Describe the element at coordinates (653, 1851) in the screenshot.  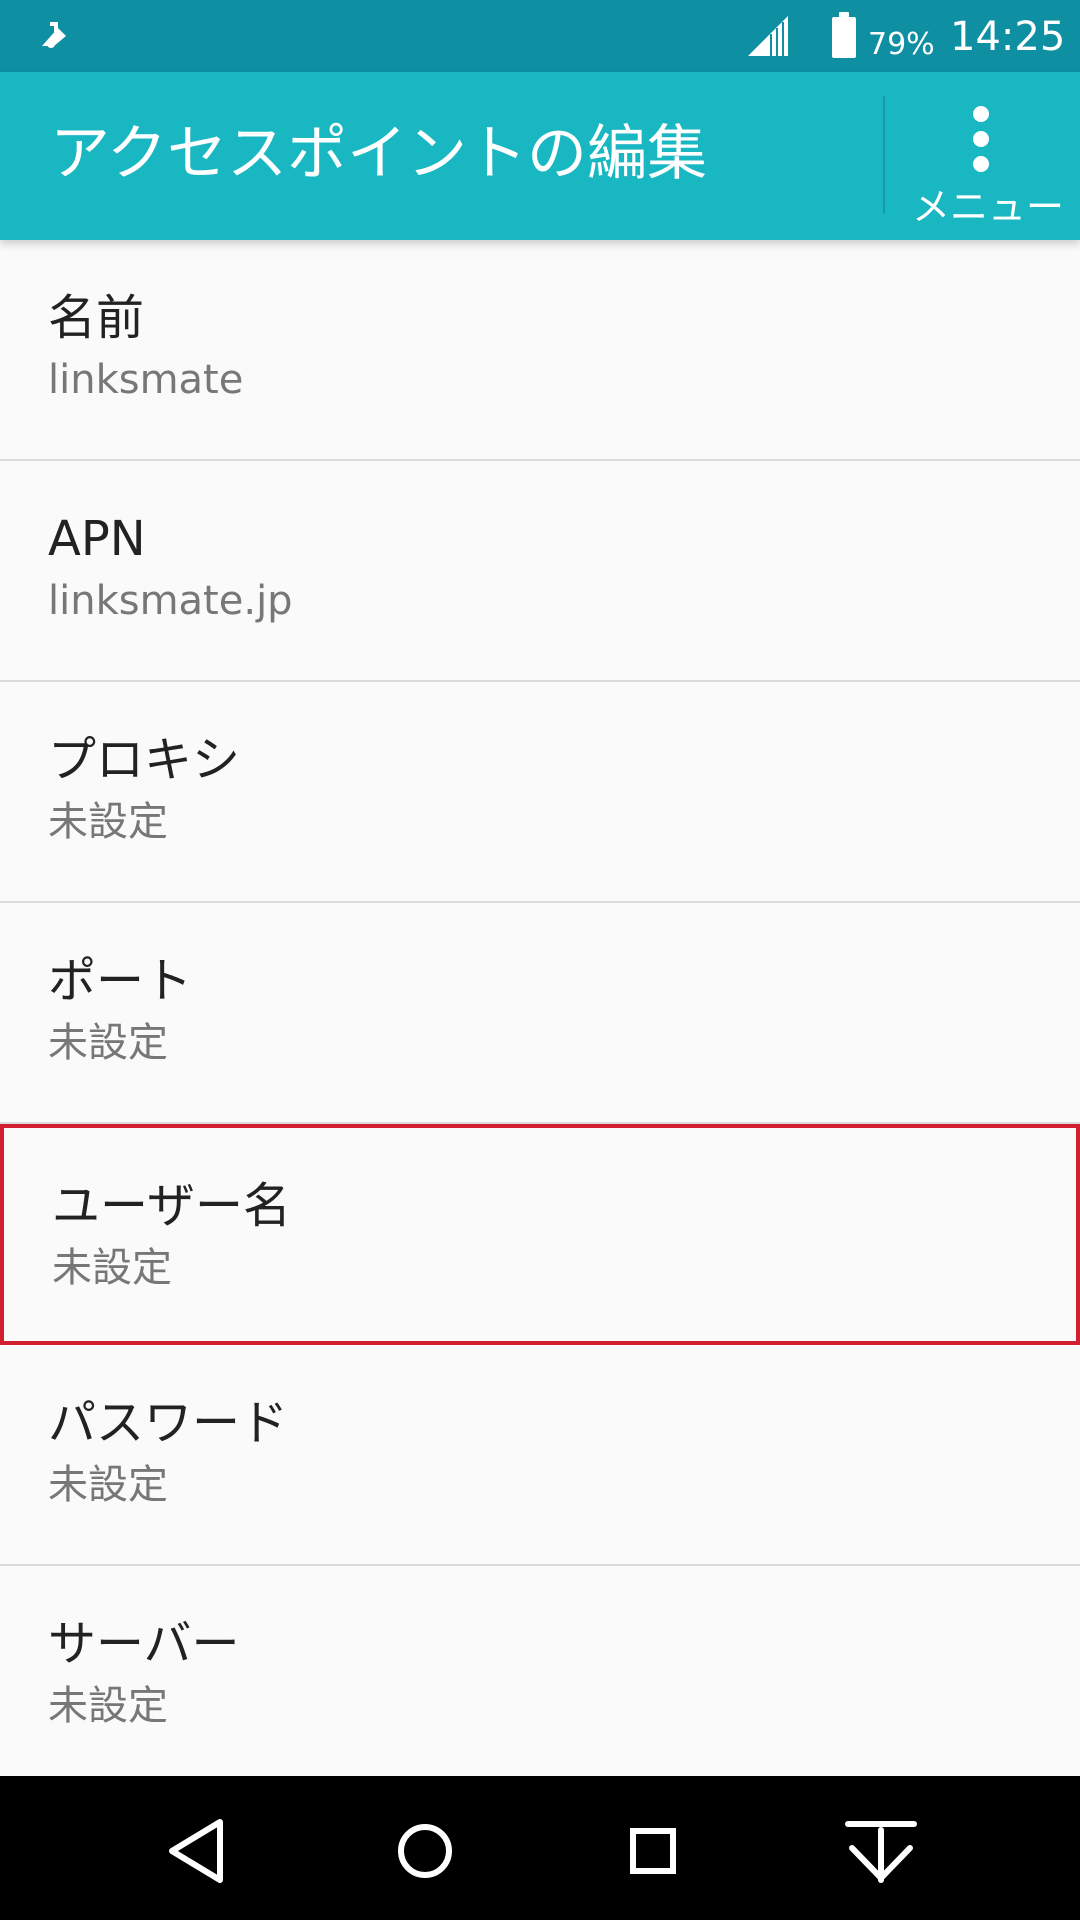
I see `recent-apps-icon` at that location.